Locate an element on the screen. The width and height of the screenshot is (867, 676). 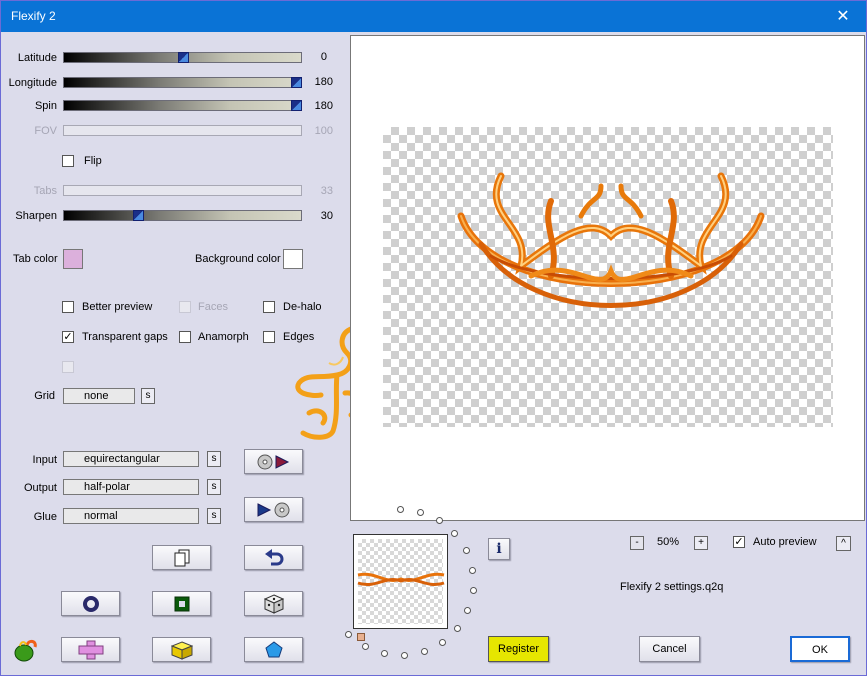
faces-label: Faces is located at coordinates (213, 307).